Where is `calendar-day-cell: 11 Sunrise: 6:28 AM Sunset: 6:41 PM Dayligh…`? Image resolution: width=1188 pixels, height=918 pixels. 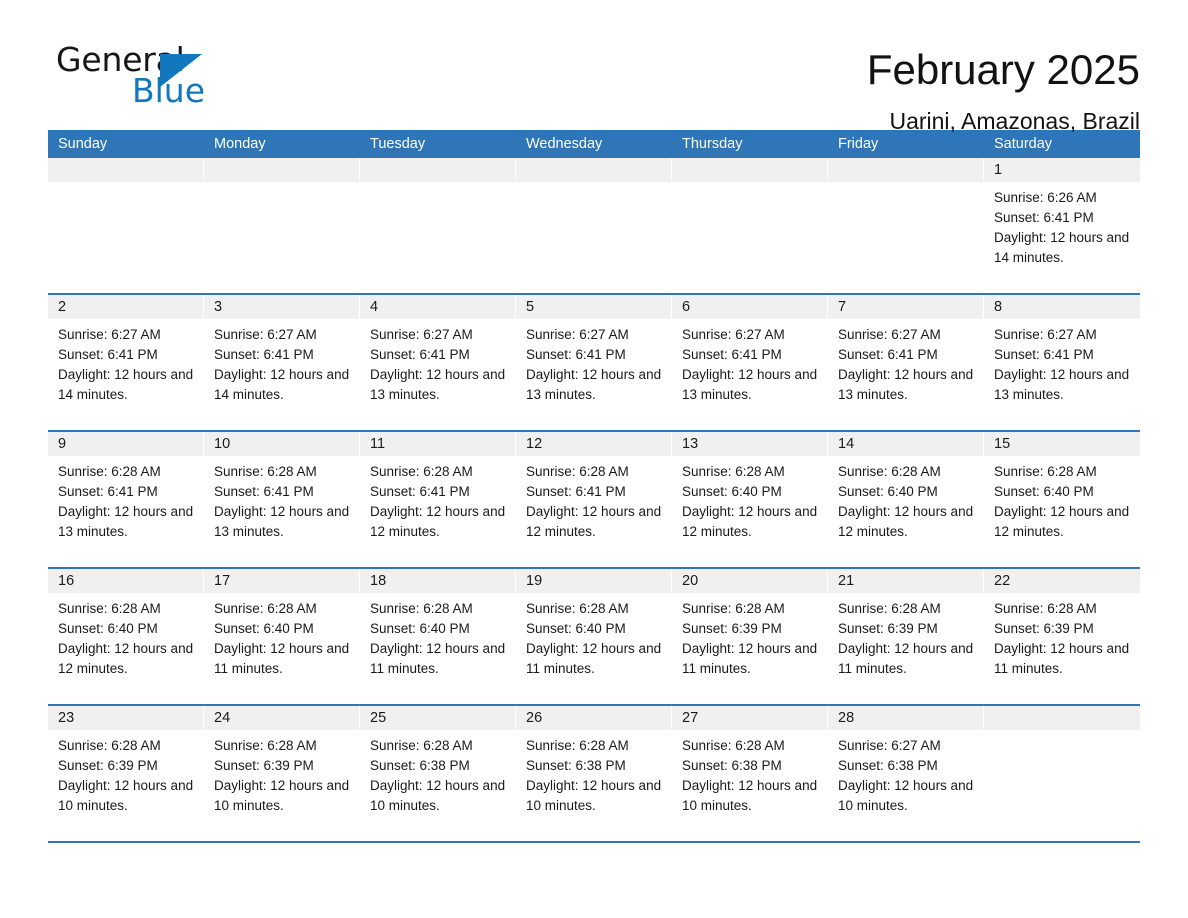
calendar-day-cell: 11 Sunrise: 6:28 AM Sunset: 6:41 PM Dayligh… is located at coordinates (438, 499).